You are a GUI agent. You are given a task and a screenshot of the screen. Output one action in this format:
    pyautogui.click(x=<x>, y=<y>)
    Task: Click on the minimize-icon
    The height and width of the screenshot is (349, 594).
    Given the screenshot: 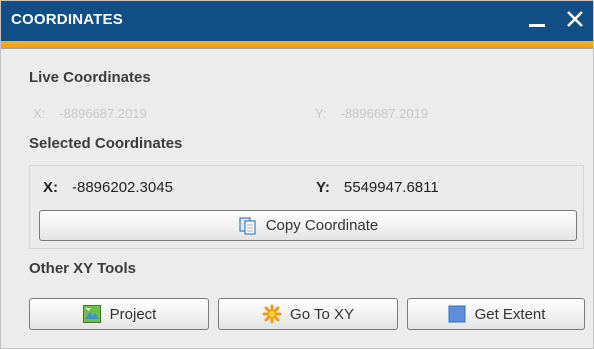 What is the action you would take?
    pyautogui.click(x=537, y=25)
    